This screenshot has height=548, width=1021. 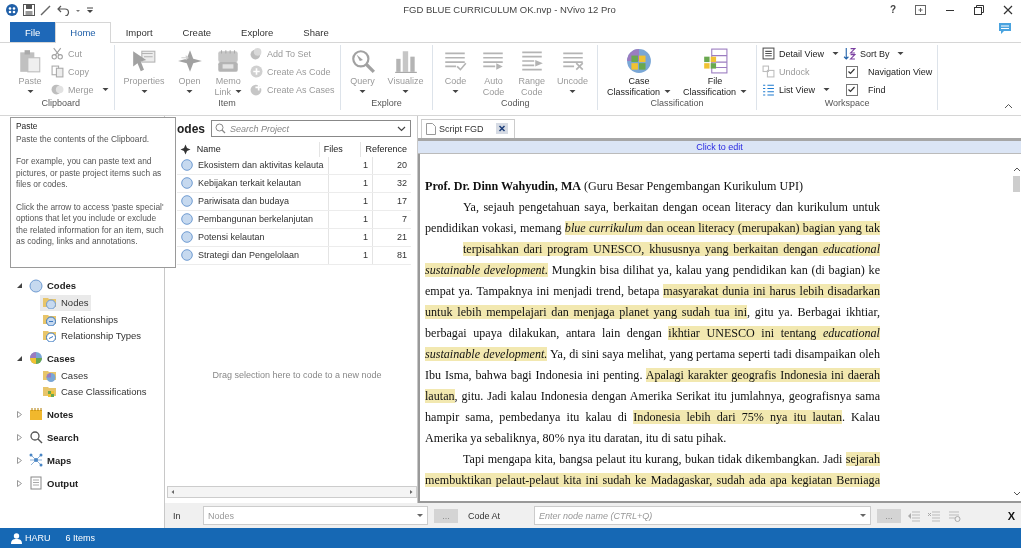 What do you see at coordinates (90, 460) in the screenshot?
I see `nav-item: Maps` at bounding box center [90, 460].